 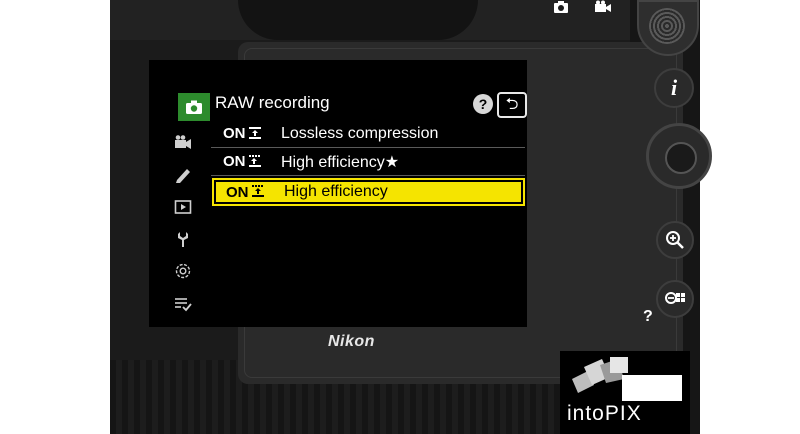 What do you see at coordinates (351, 341) in the screenshot?
I see `brand-logo: Nikon` at bounding box center [351, 341].